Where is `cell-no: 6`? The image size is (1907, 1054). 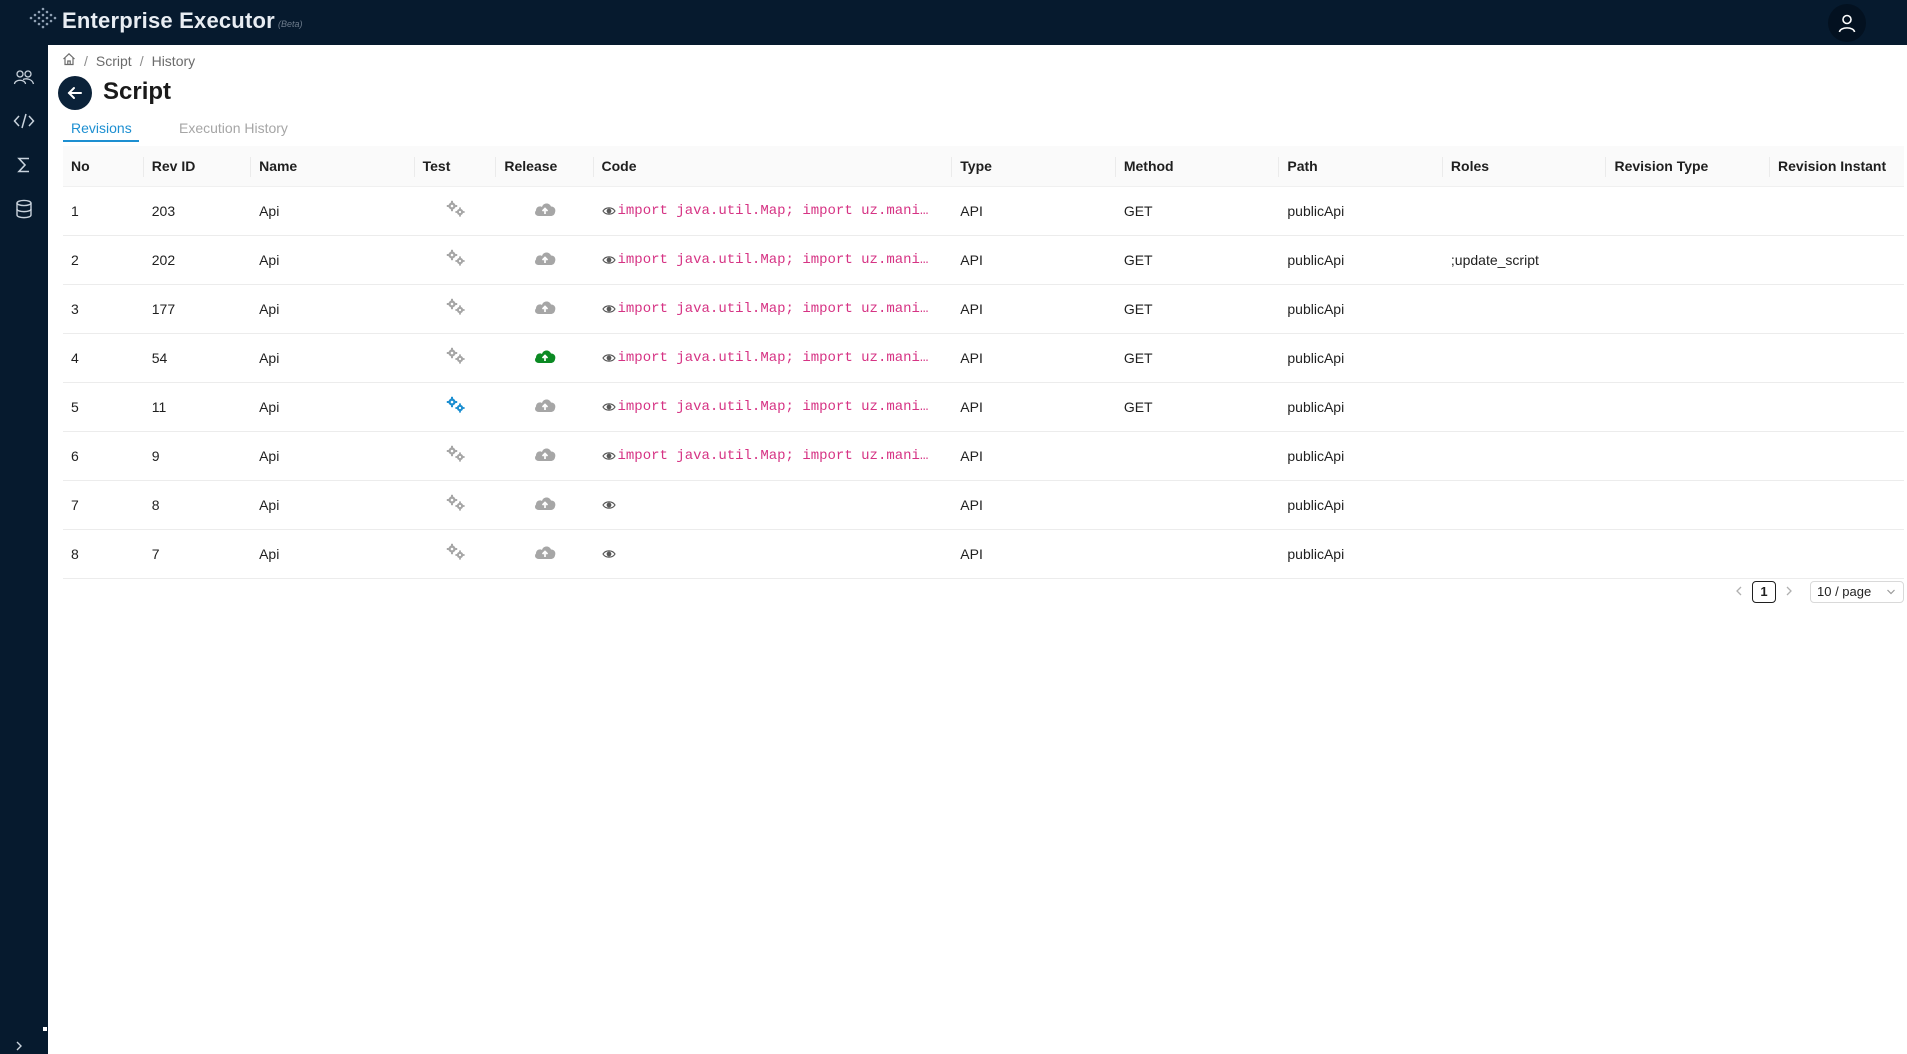 cell-no: 6 is located at coordinates (103, 456).